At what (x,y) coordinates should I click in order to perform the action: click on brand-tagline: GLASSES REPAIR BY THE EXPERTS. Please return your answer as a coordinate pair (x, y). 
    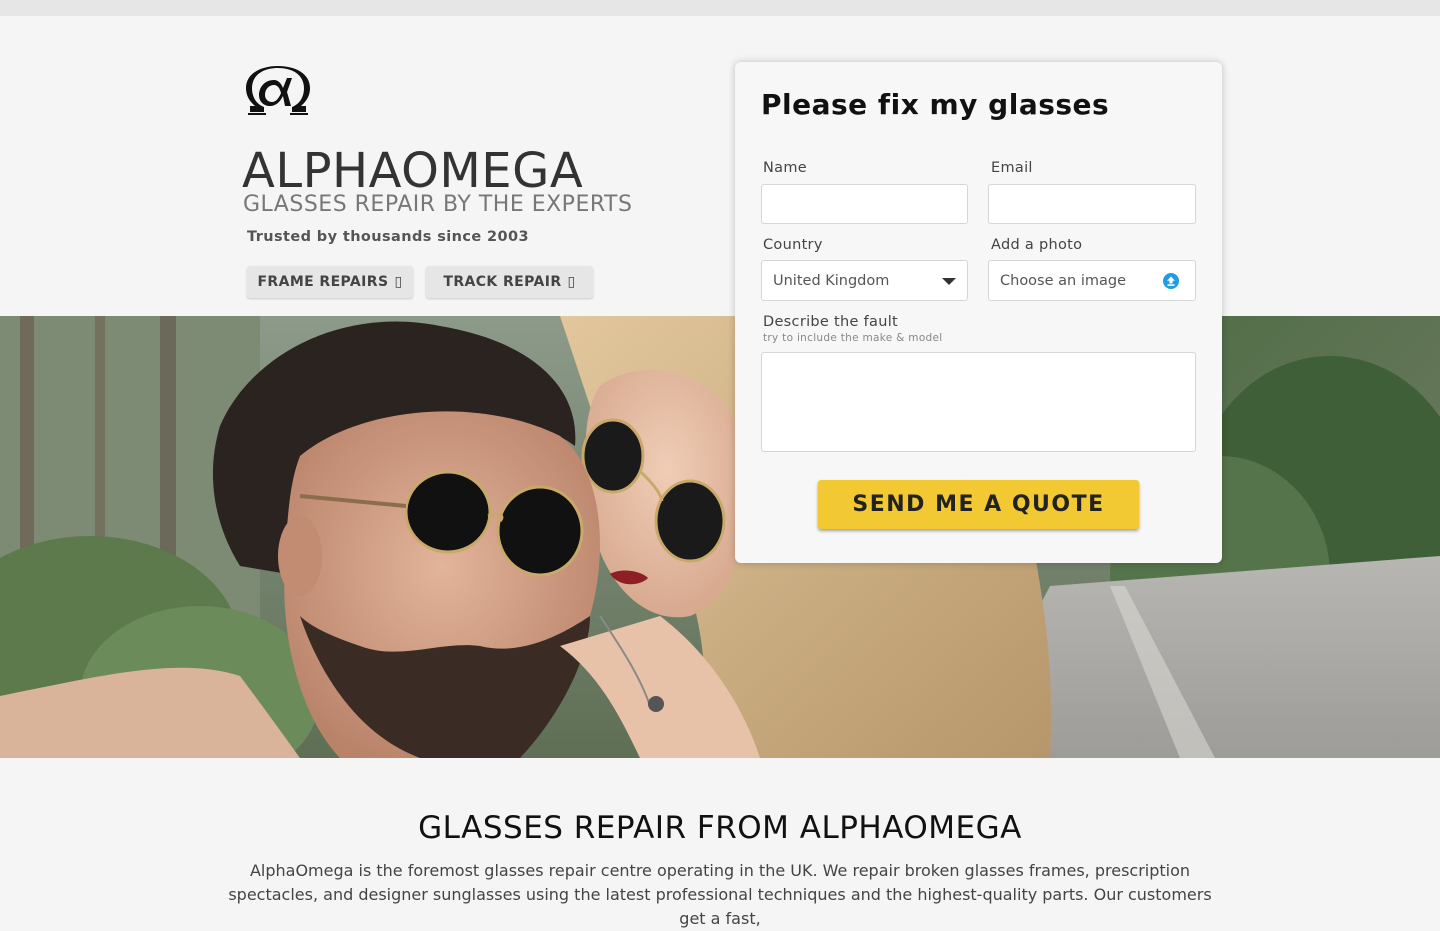
    Looking at the image, I should click on (438, 204).